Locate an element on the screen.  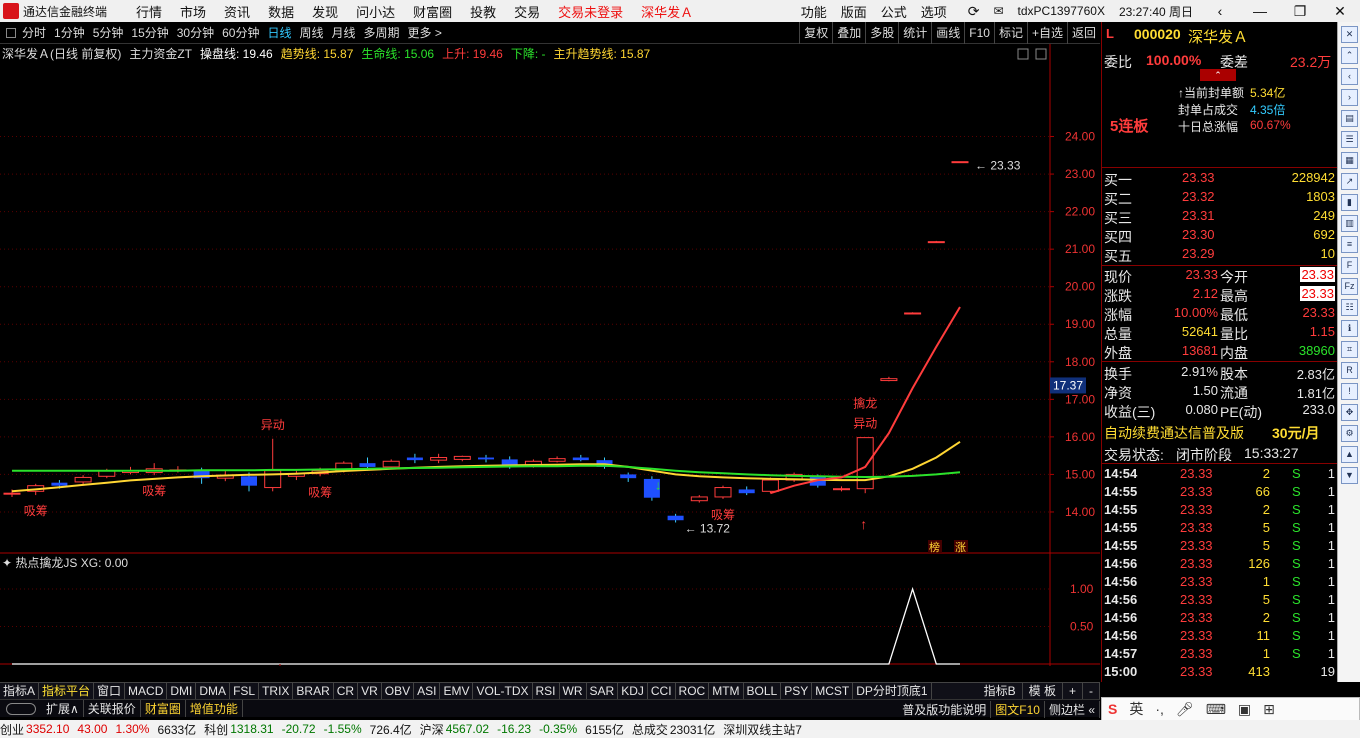
mail-icon: ✉ is located at coordinates (998, 11).